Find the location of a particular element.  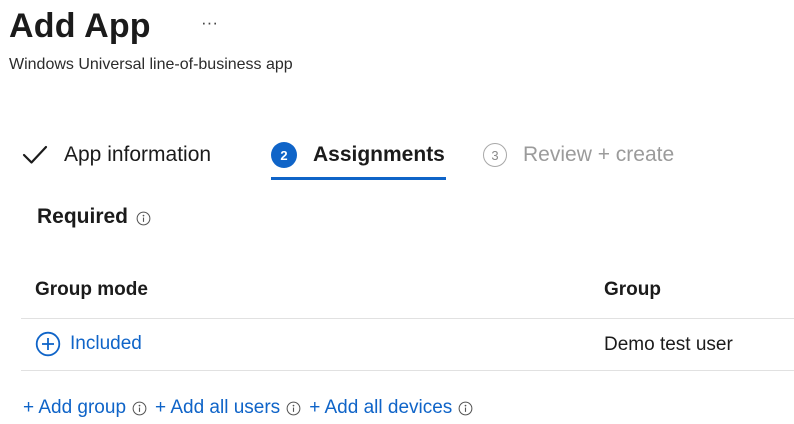

add-group-link: + Add group is located at coordinates (74, 408).